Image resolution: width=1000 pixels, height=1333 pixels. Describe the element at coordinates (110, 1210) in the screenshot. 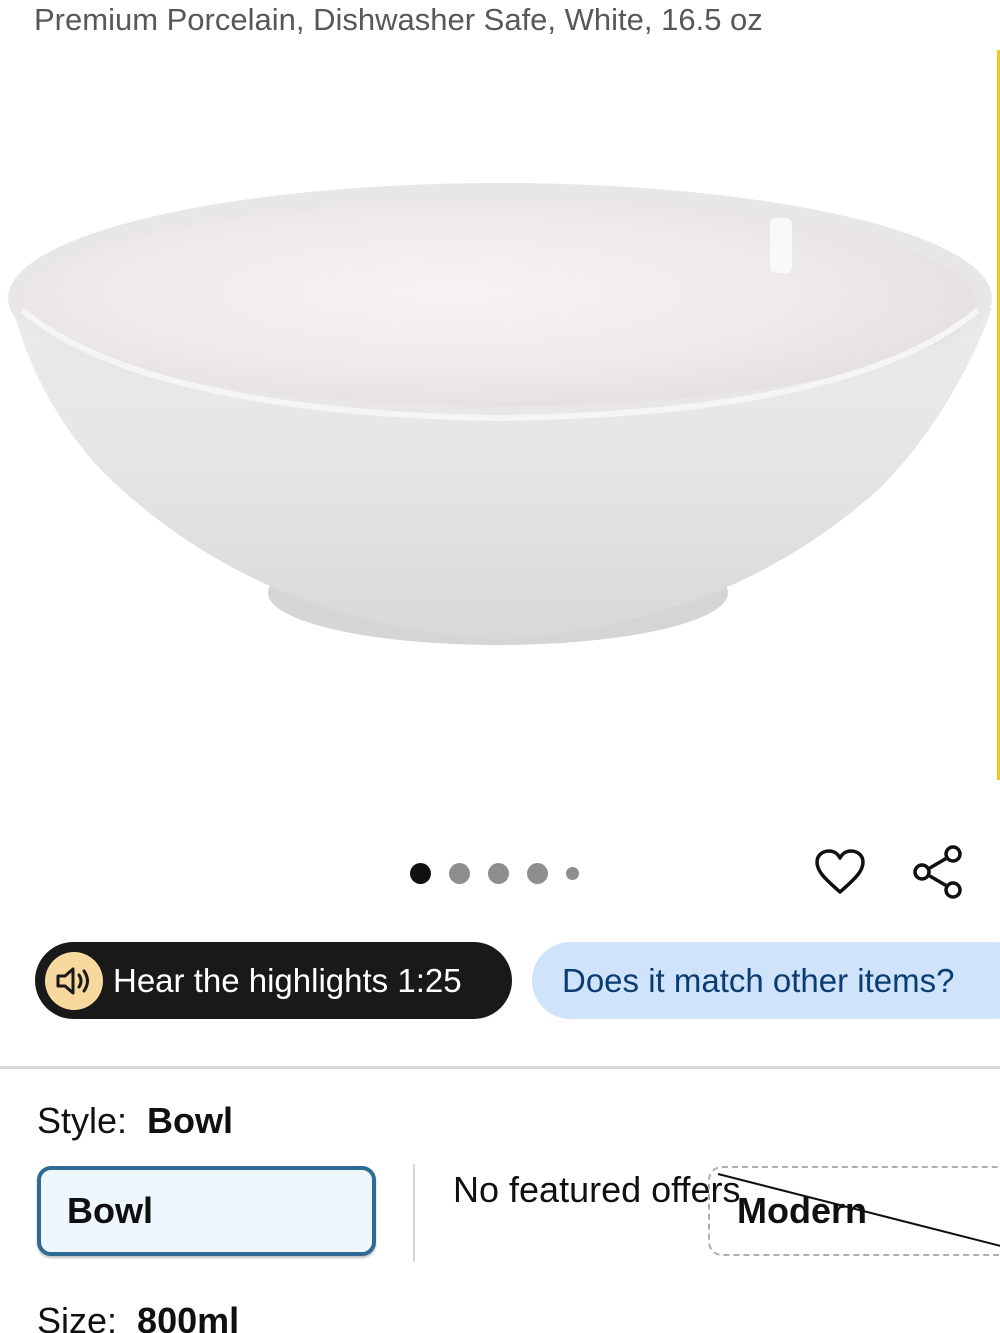

I see `style-option-label: Bowl` at that location.